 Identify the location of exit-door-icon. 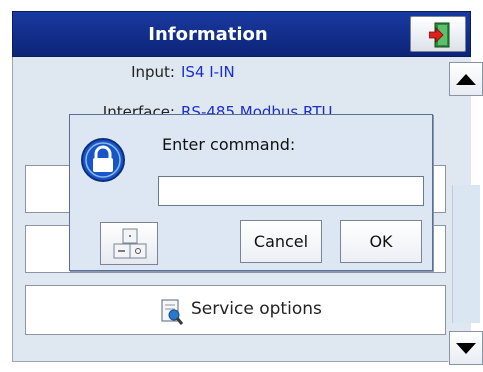
(439, 35).